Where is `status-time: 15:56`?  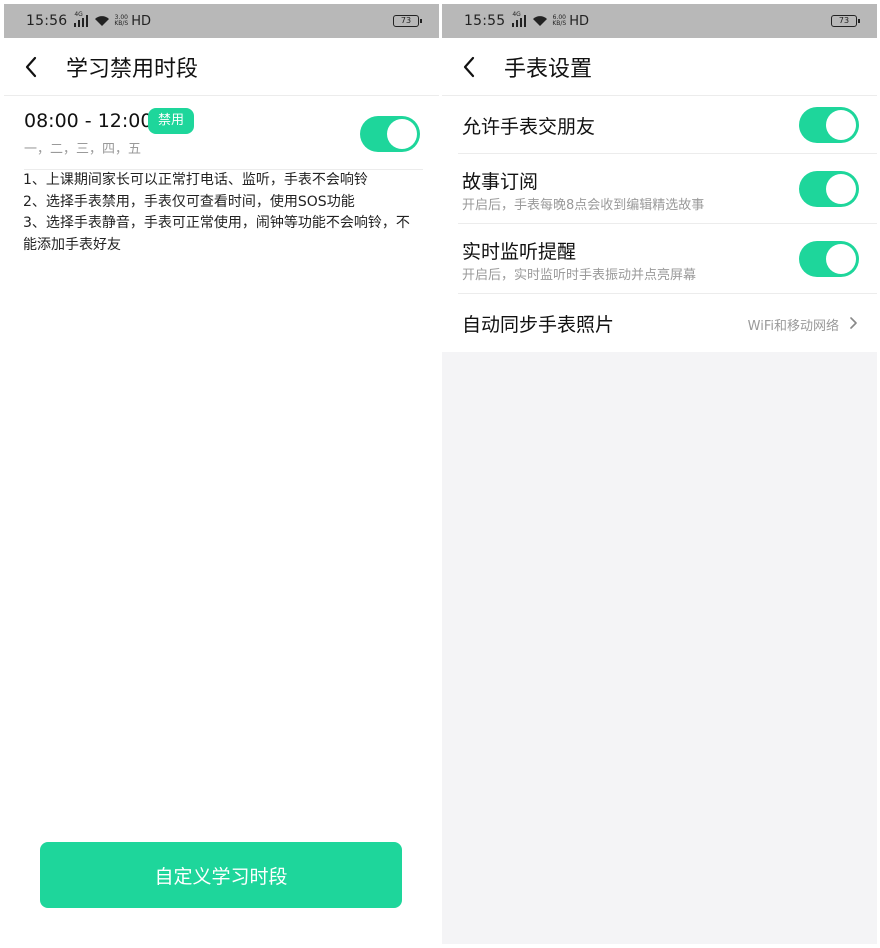
status-time: 15:56 is located at coordinates (47, 21).